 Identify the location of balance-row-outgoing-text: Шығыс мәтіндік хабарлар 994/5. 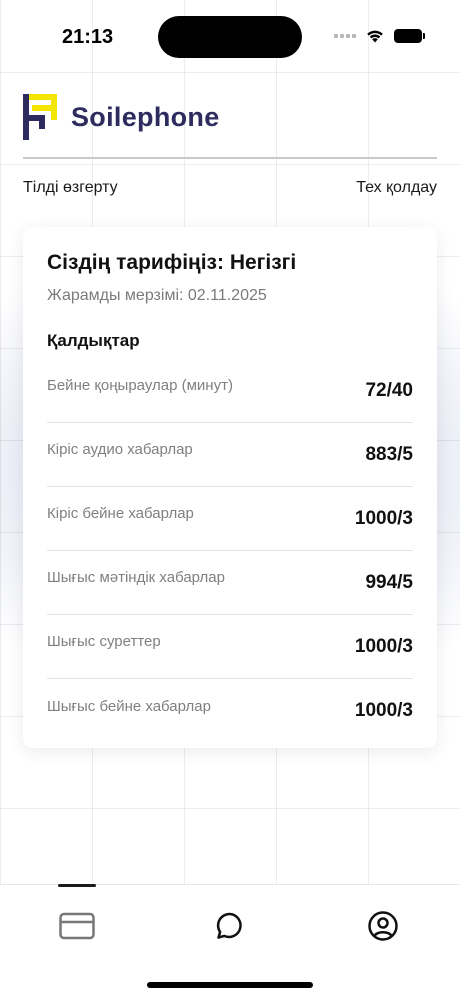
(230, 583).